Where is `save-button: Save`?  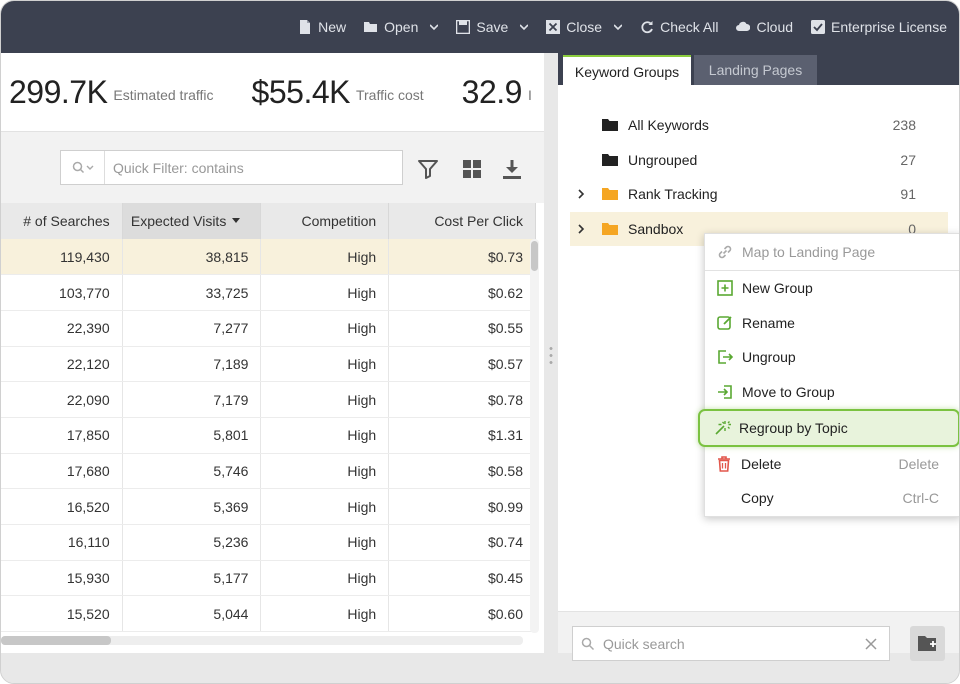 save-button: Save is located at coordinates (492, 27).